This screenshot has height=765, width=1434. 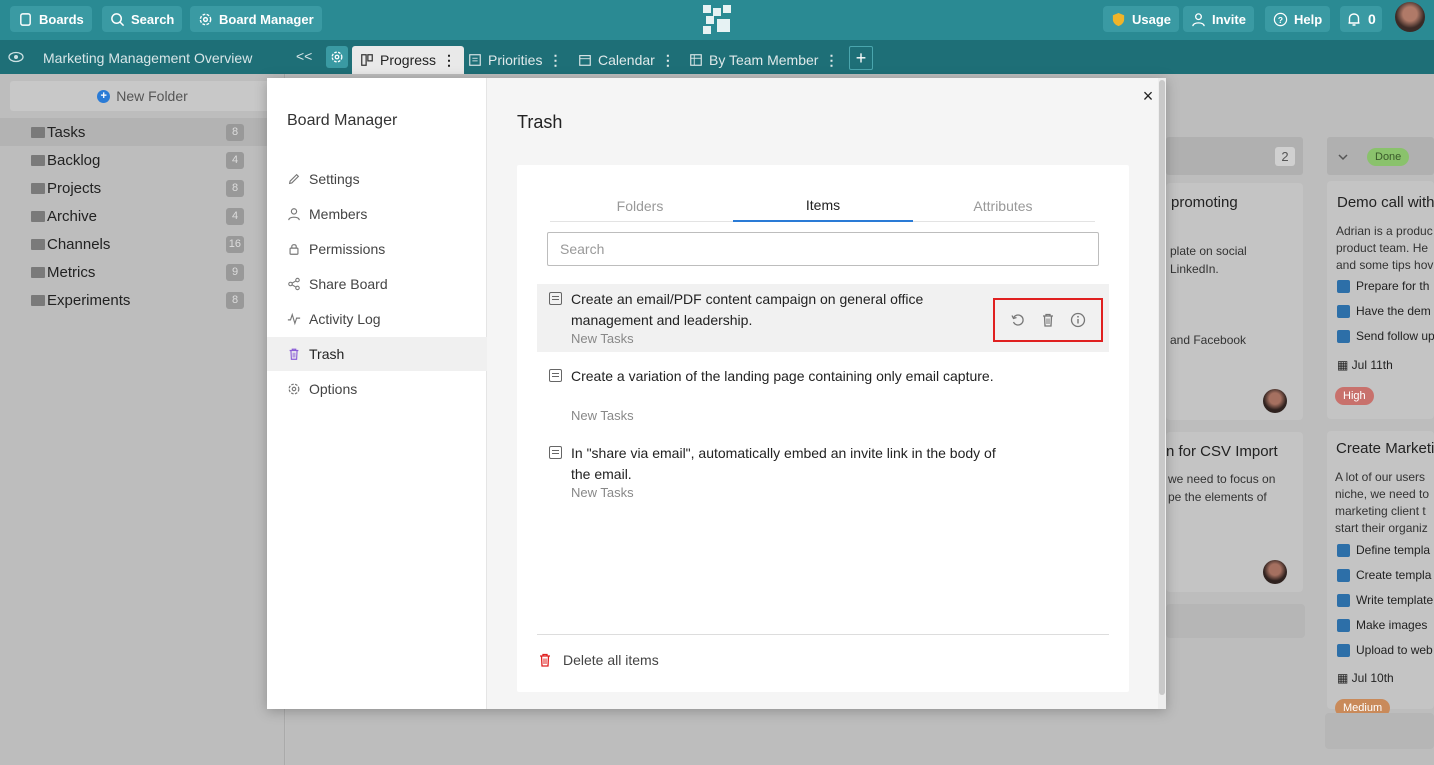 What do you see at coordinates (717, 19) in the screenshot?
I see `app-logo-icon` at bounding box center [717, 19].